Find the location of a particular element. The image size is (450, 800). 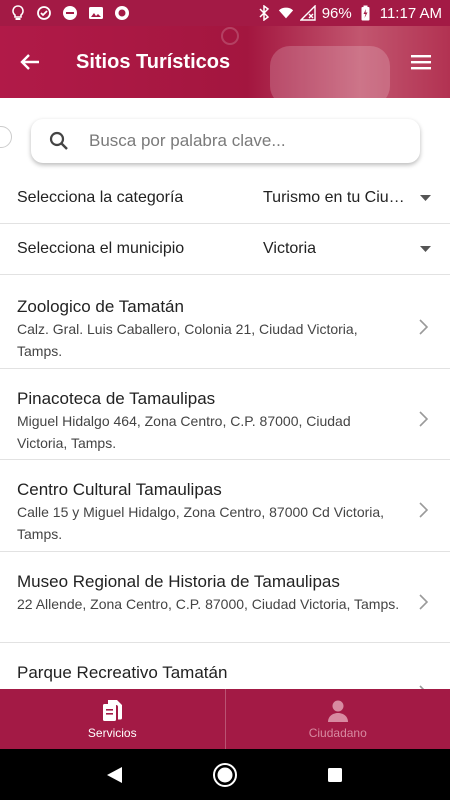

app-bar: Sitios Turísticos is located at coordinates (225, 62).